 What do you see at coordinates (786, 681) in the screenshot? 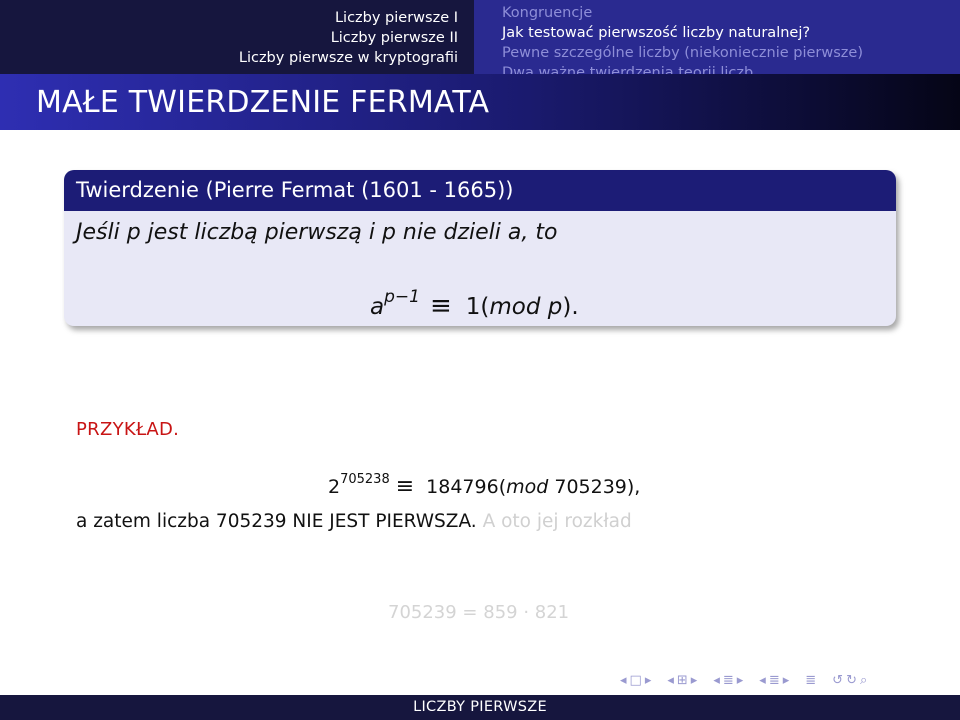
I see `nav-next-section-icon: ▸` at bounding box center [786, 681].